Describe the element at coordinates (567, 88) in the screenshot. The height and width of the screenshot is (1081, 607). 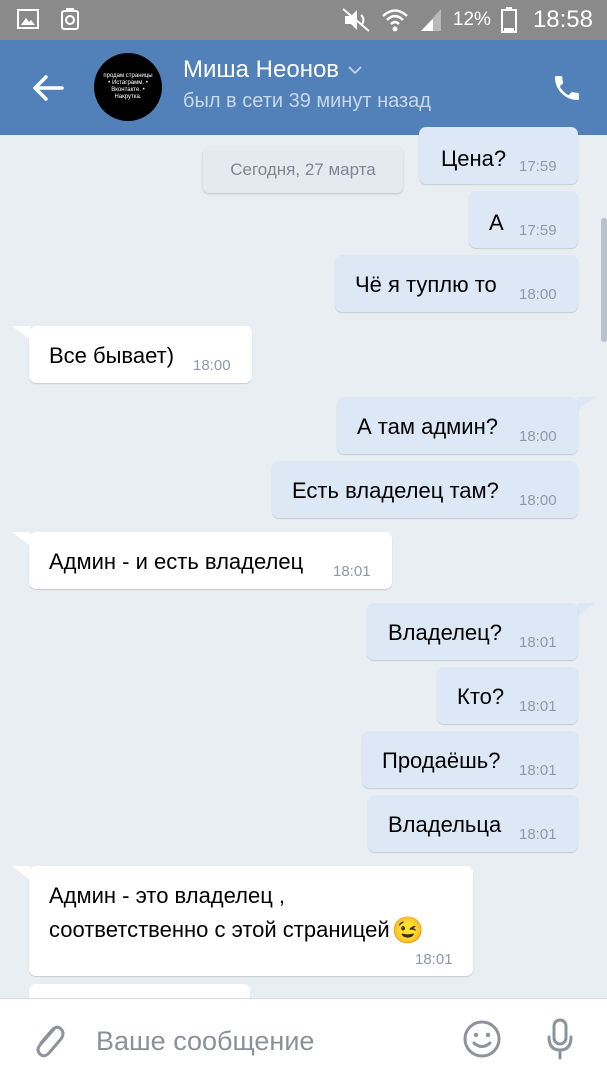
I see `phone-icon` at that location.